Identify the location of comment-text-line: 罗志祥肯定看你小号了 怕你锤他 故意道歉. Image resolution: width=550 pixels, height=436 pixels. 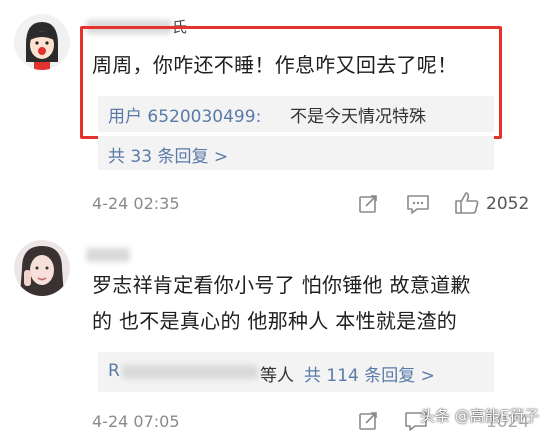
(281, 285).